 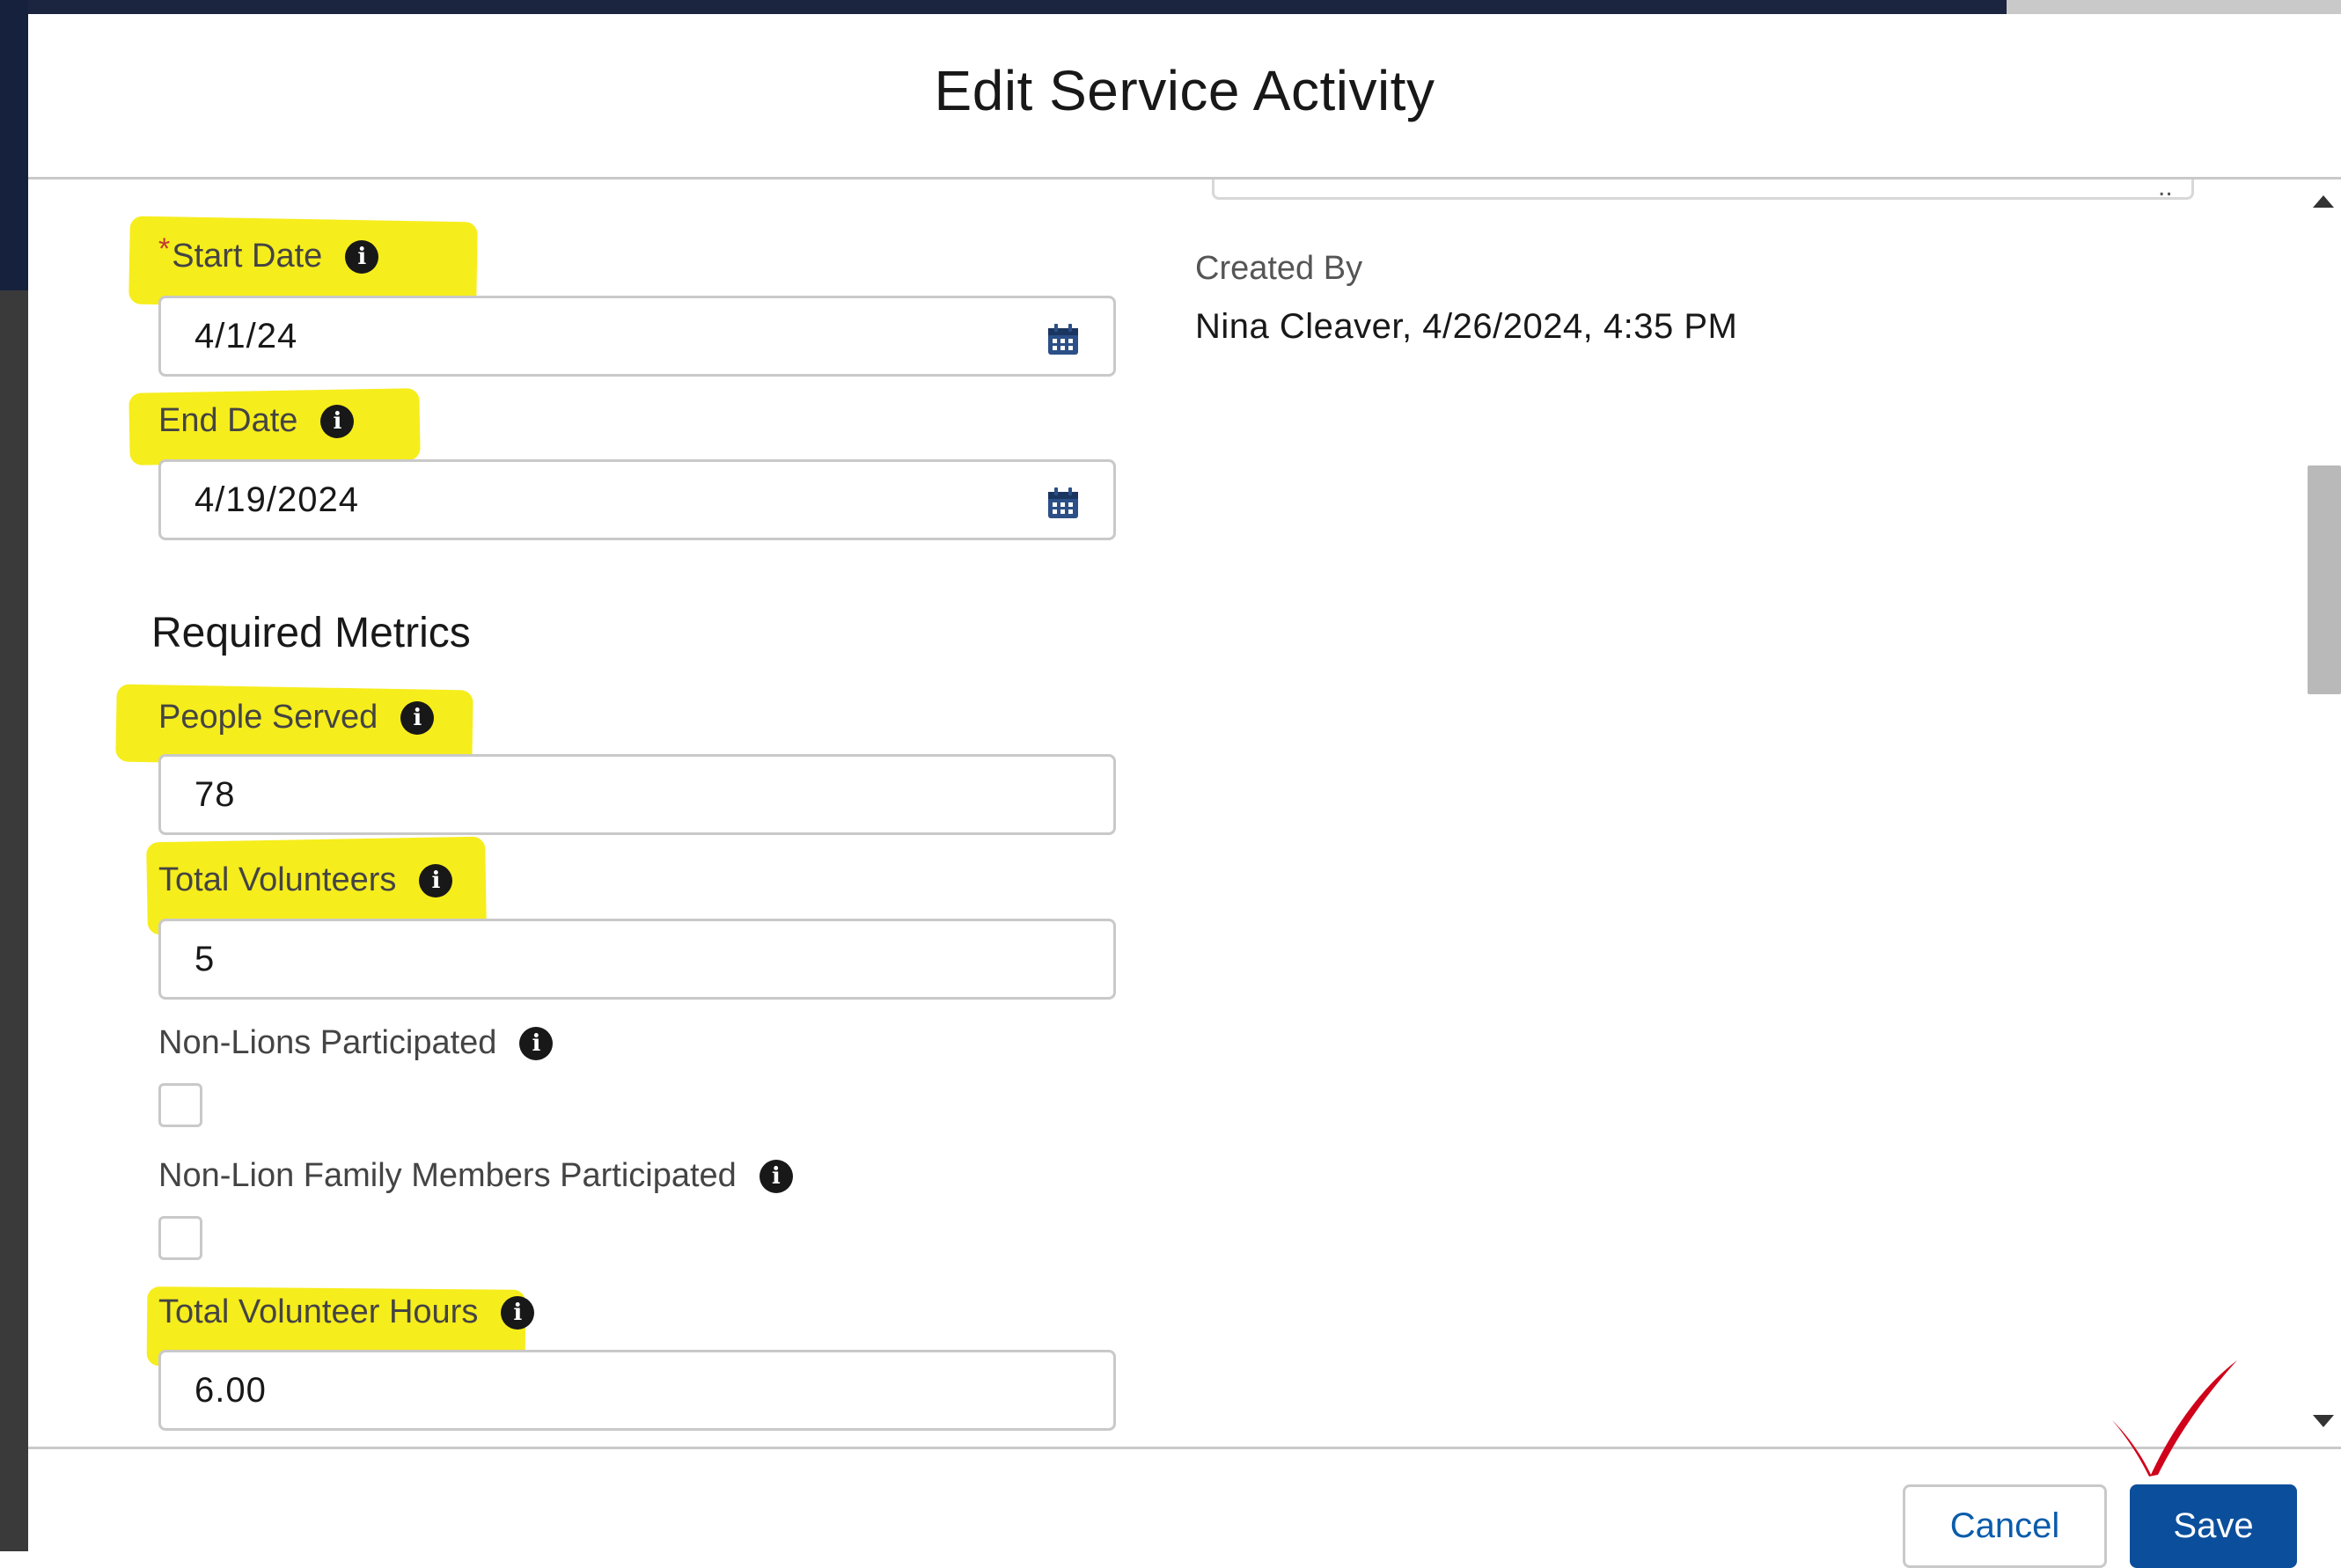 What do you see at coordinates (637, 337) in the screenshot?
I see `start-date-input: 4/1/24` at bounding box center [637, 337].